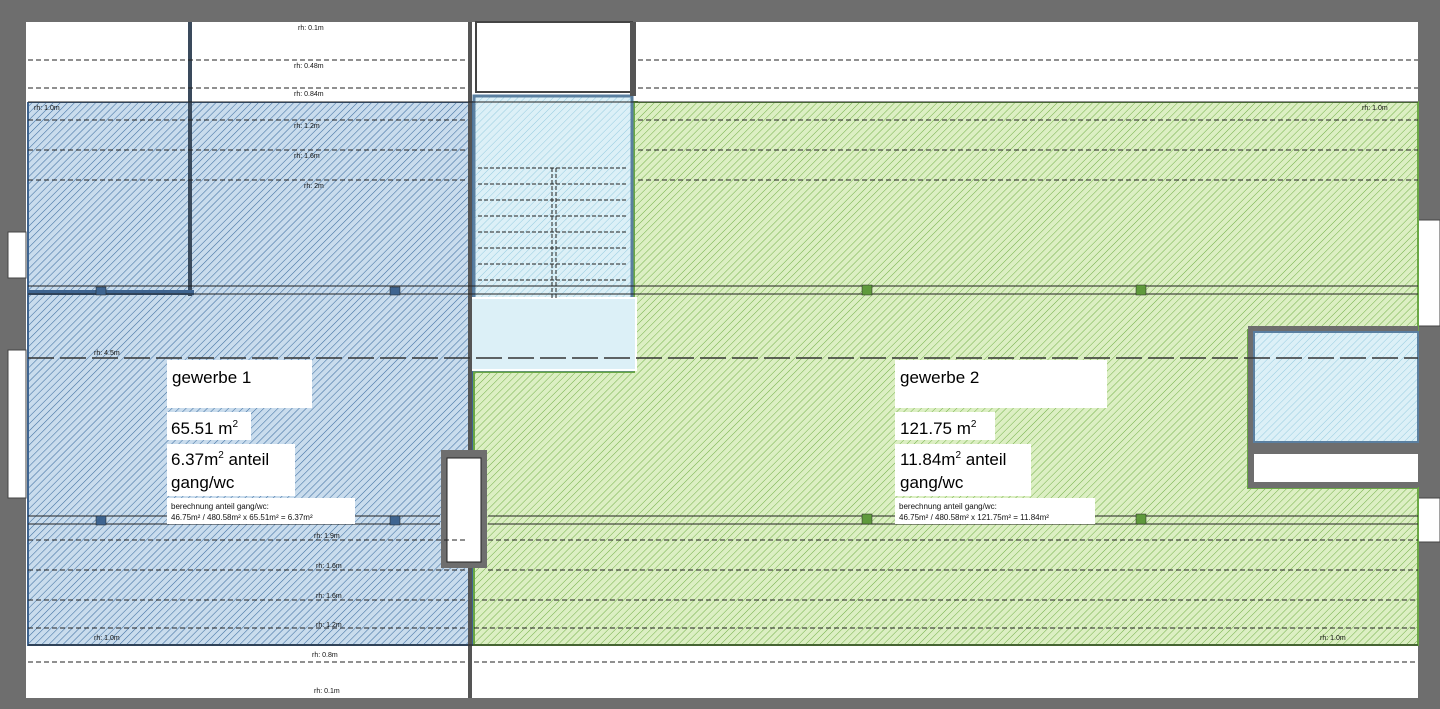 The image size is (1440, 709). I want to click on rh-label-left-mid: rh: 4.5m, so click(107, 353).